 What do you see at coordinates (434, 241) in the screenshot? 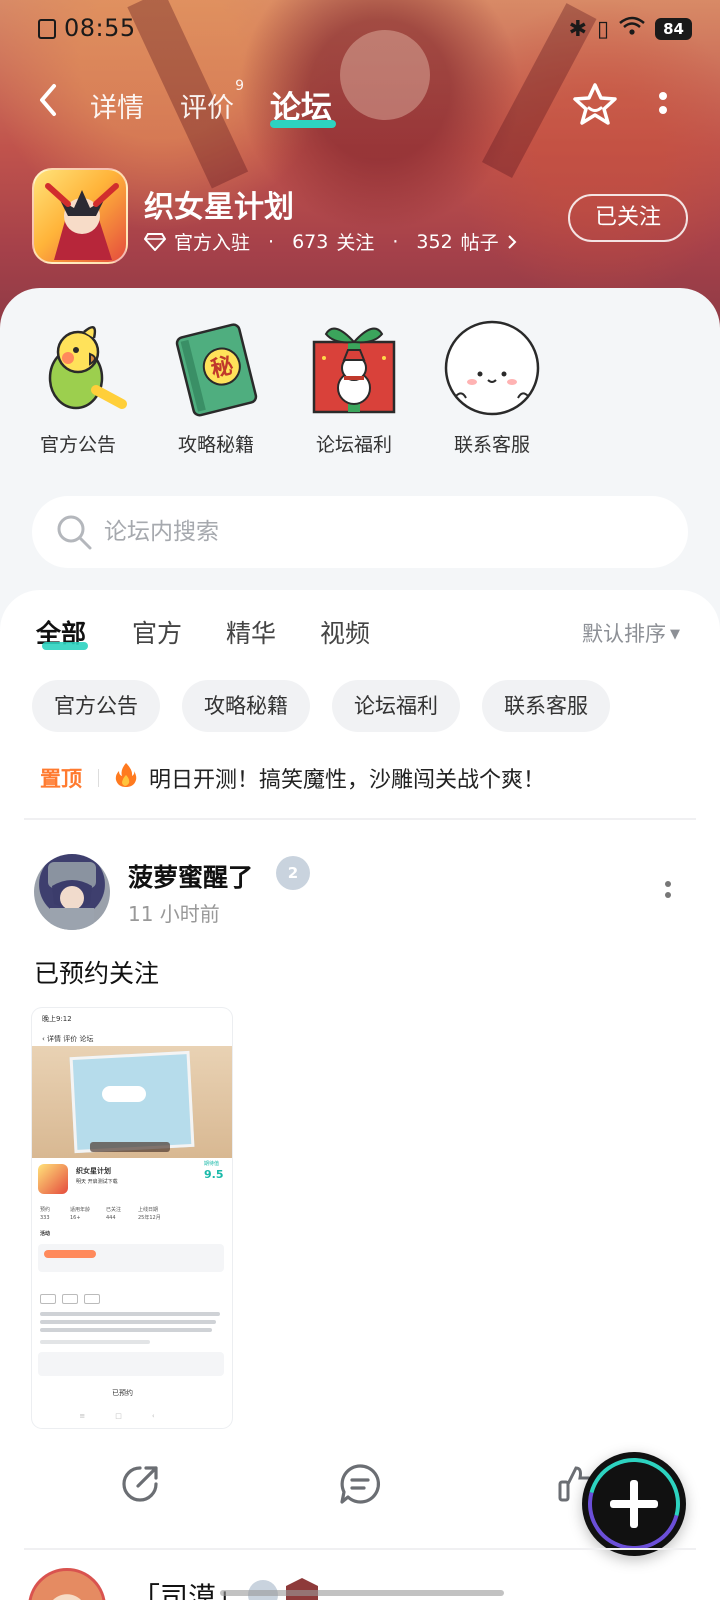
I see `posts-count: 352` at bounding box center [434, 241].